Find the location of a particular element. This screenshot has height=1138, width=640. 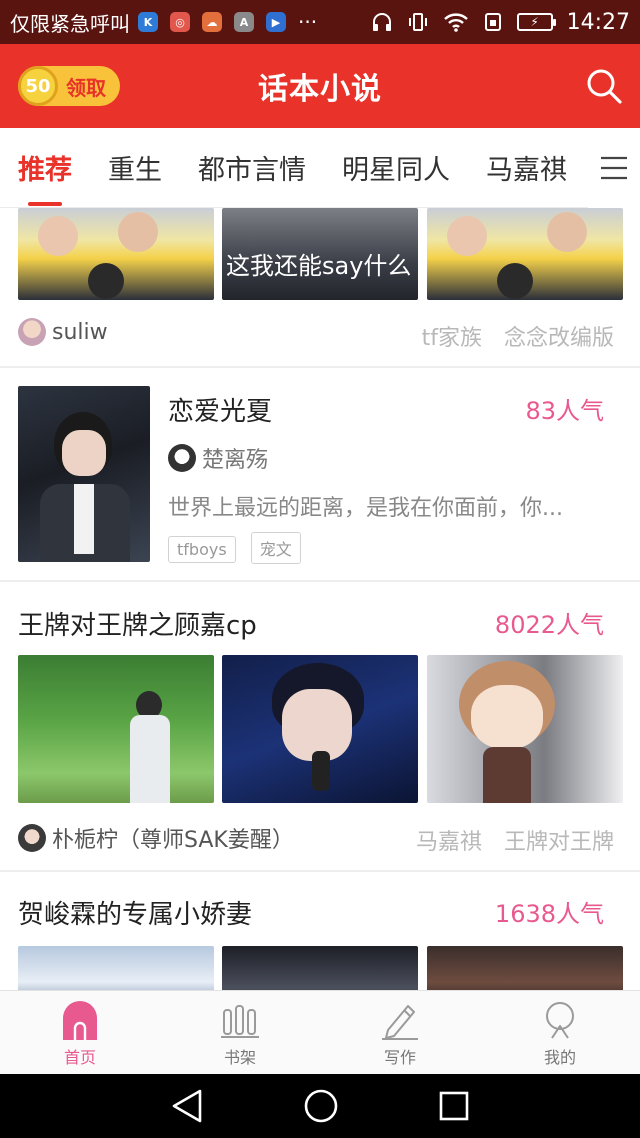

tabs-menu-button is located at coordinates (614, 168).